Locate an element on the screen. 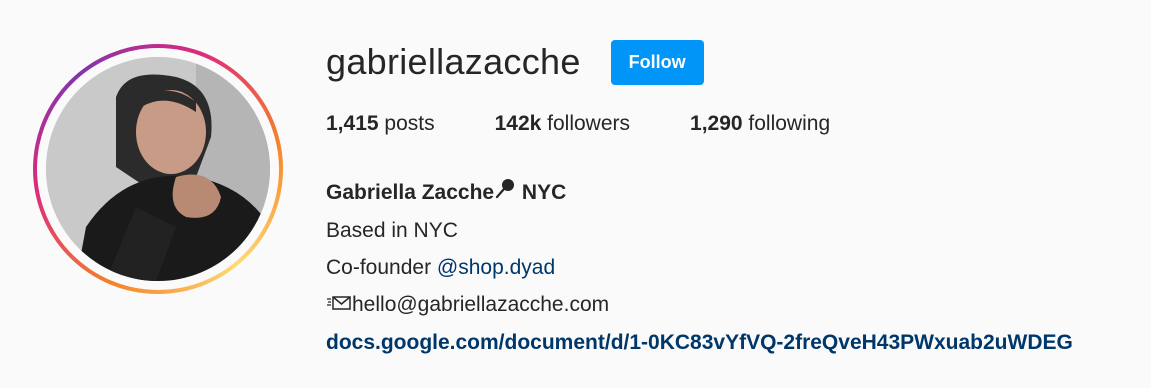 The height and width of the screenshot is (388, 1151). username-row: gabriellazacche Follow is located at coordinates (515, 62).